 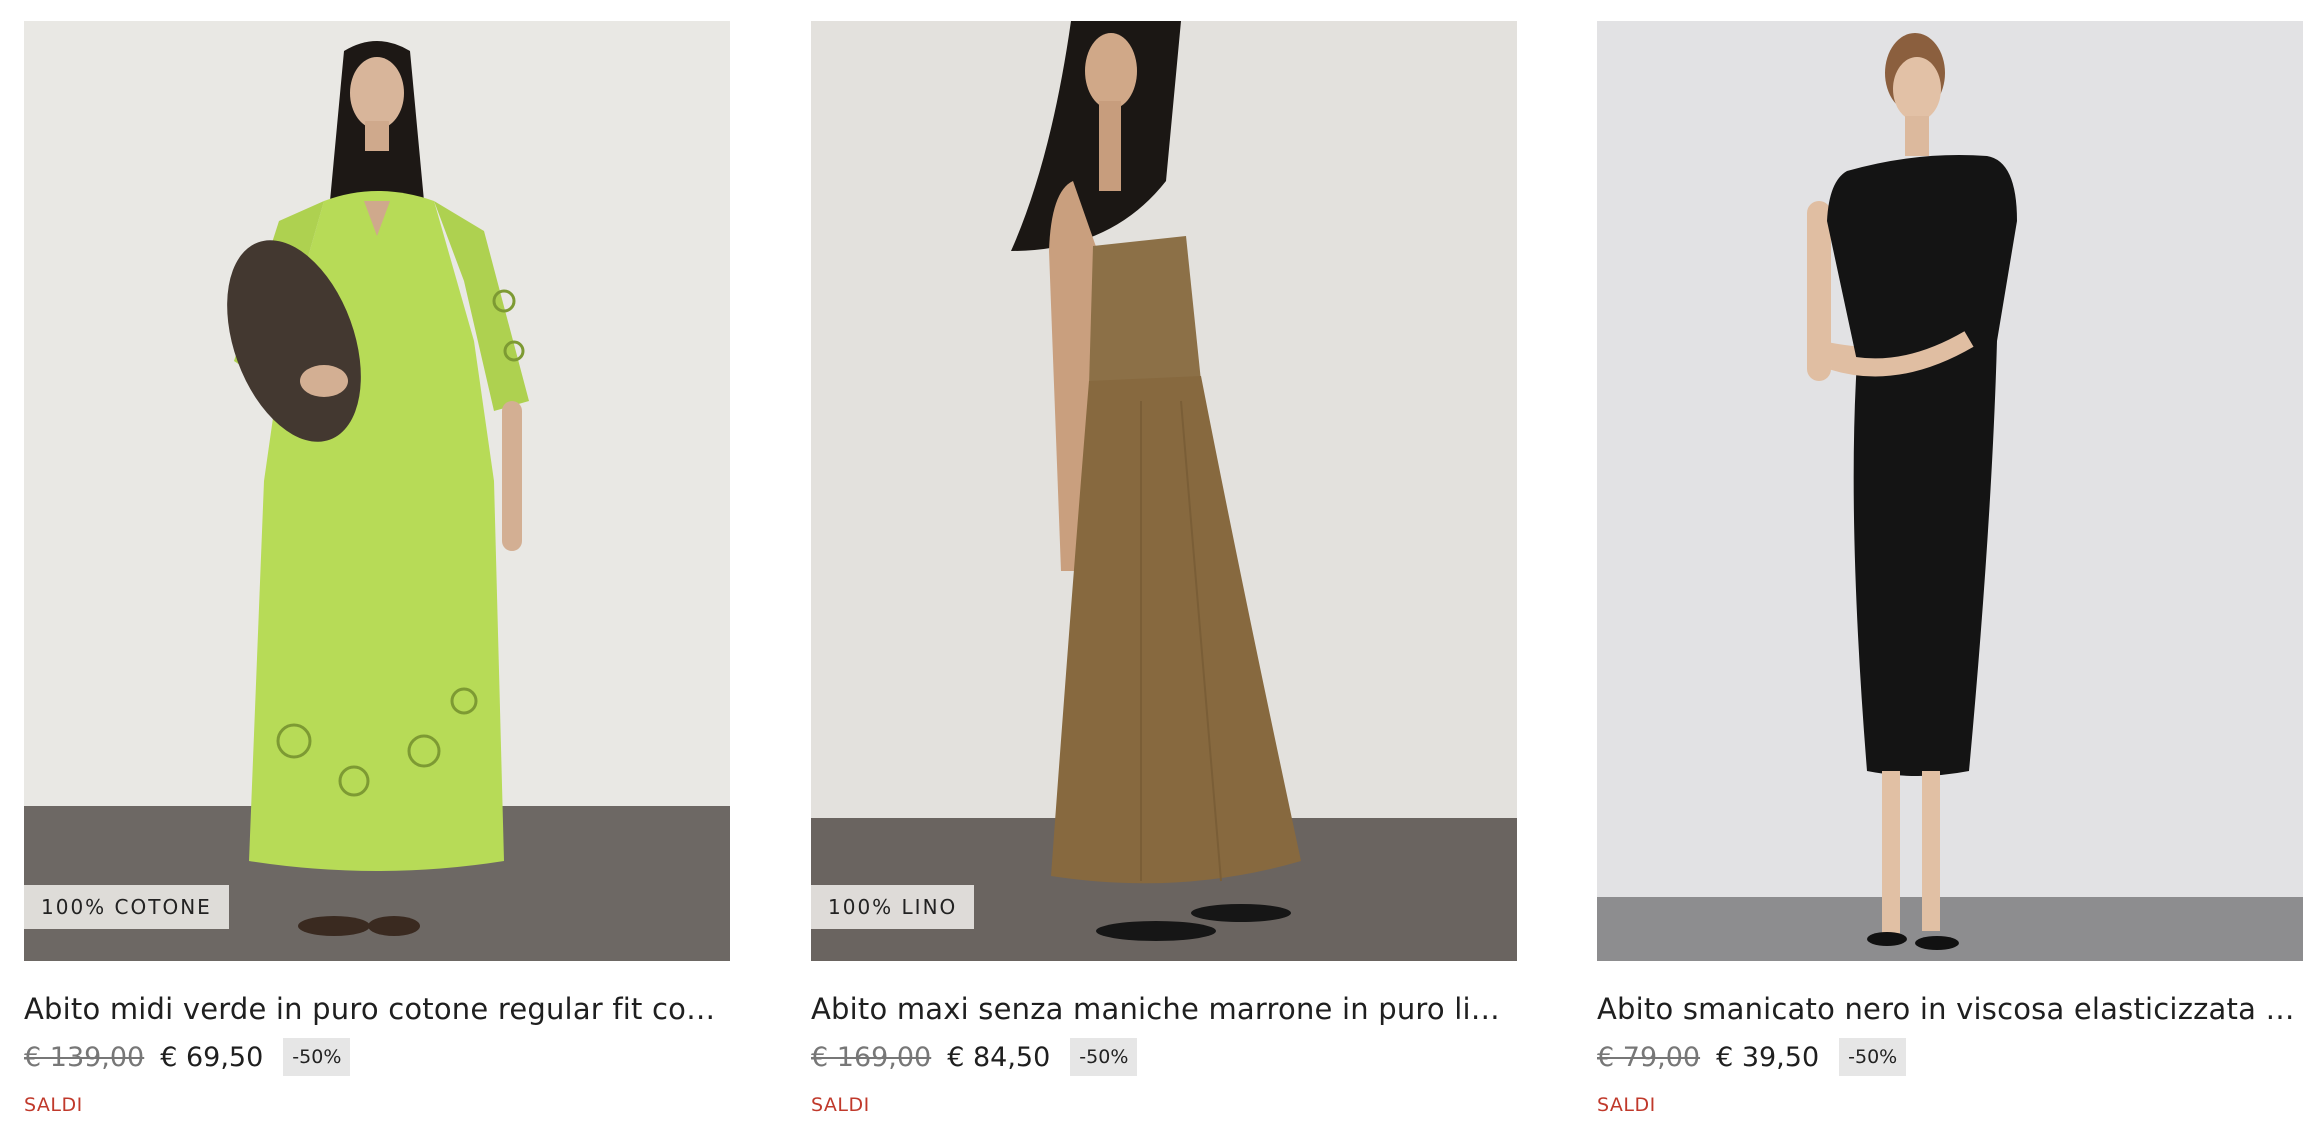 What do you see at coordinates (893, 907) in the screenshot?
I see `material-badge: 100% LINO` at bounding box center [893, 907].